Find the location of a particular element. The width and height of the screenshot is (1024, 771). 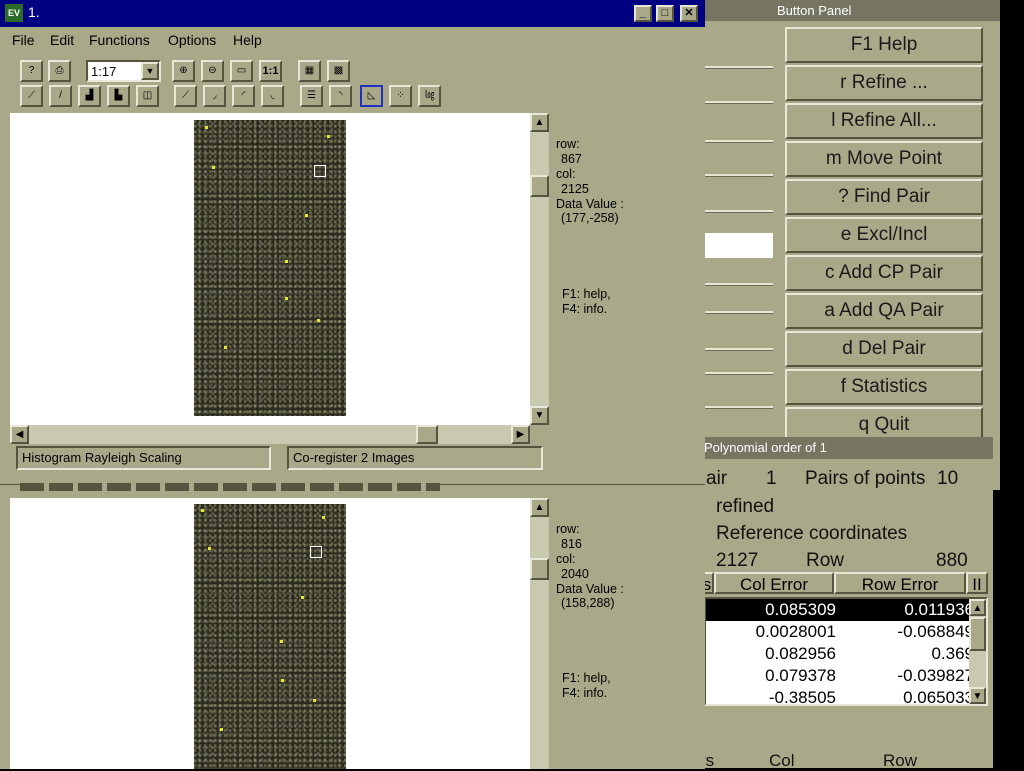

cursor-col-value: 2040 is located at coordinates (575, 574).